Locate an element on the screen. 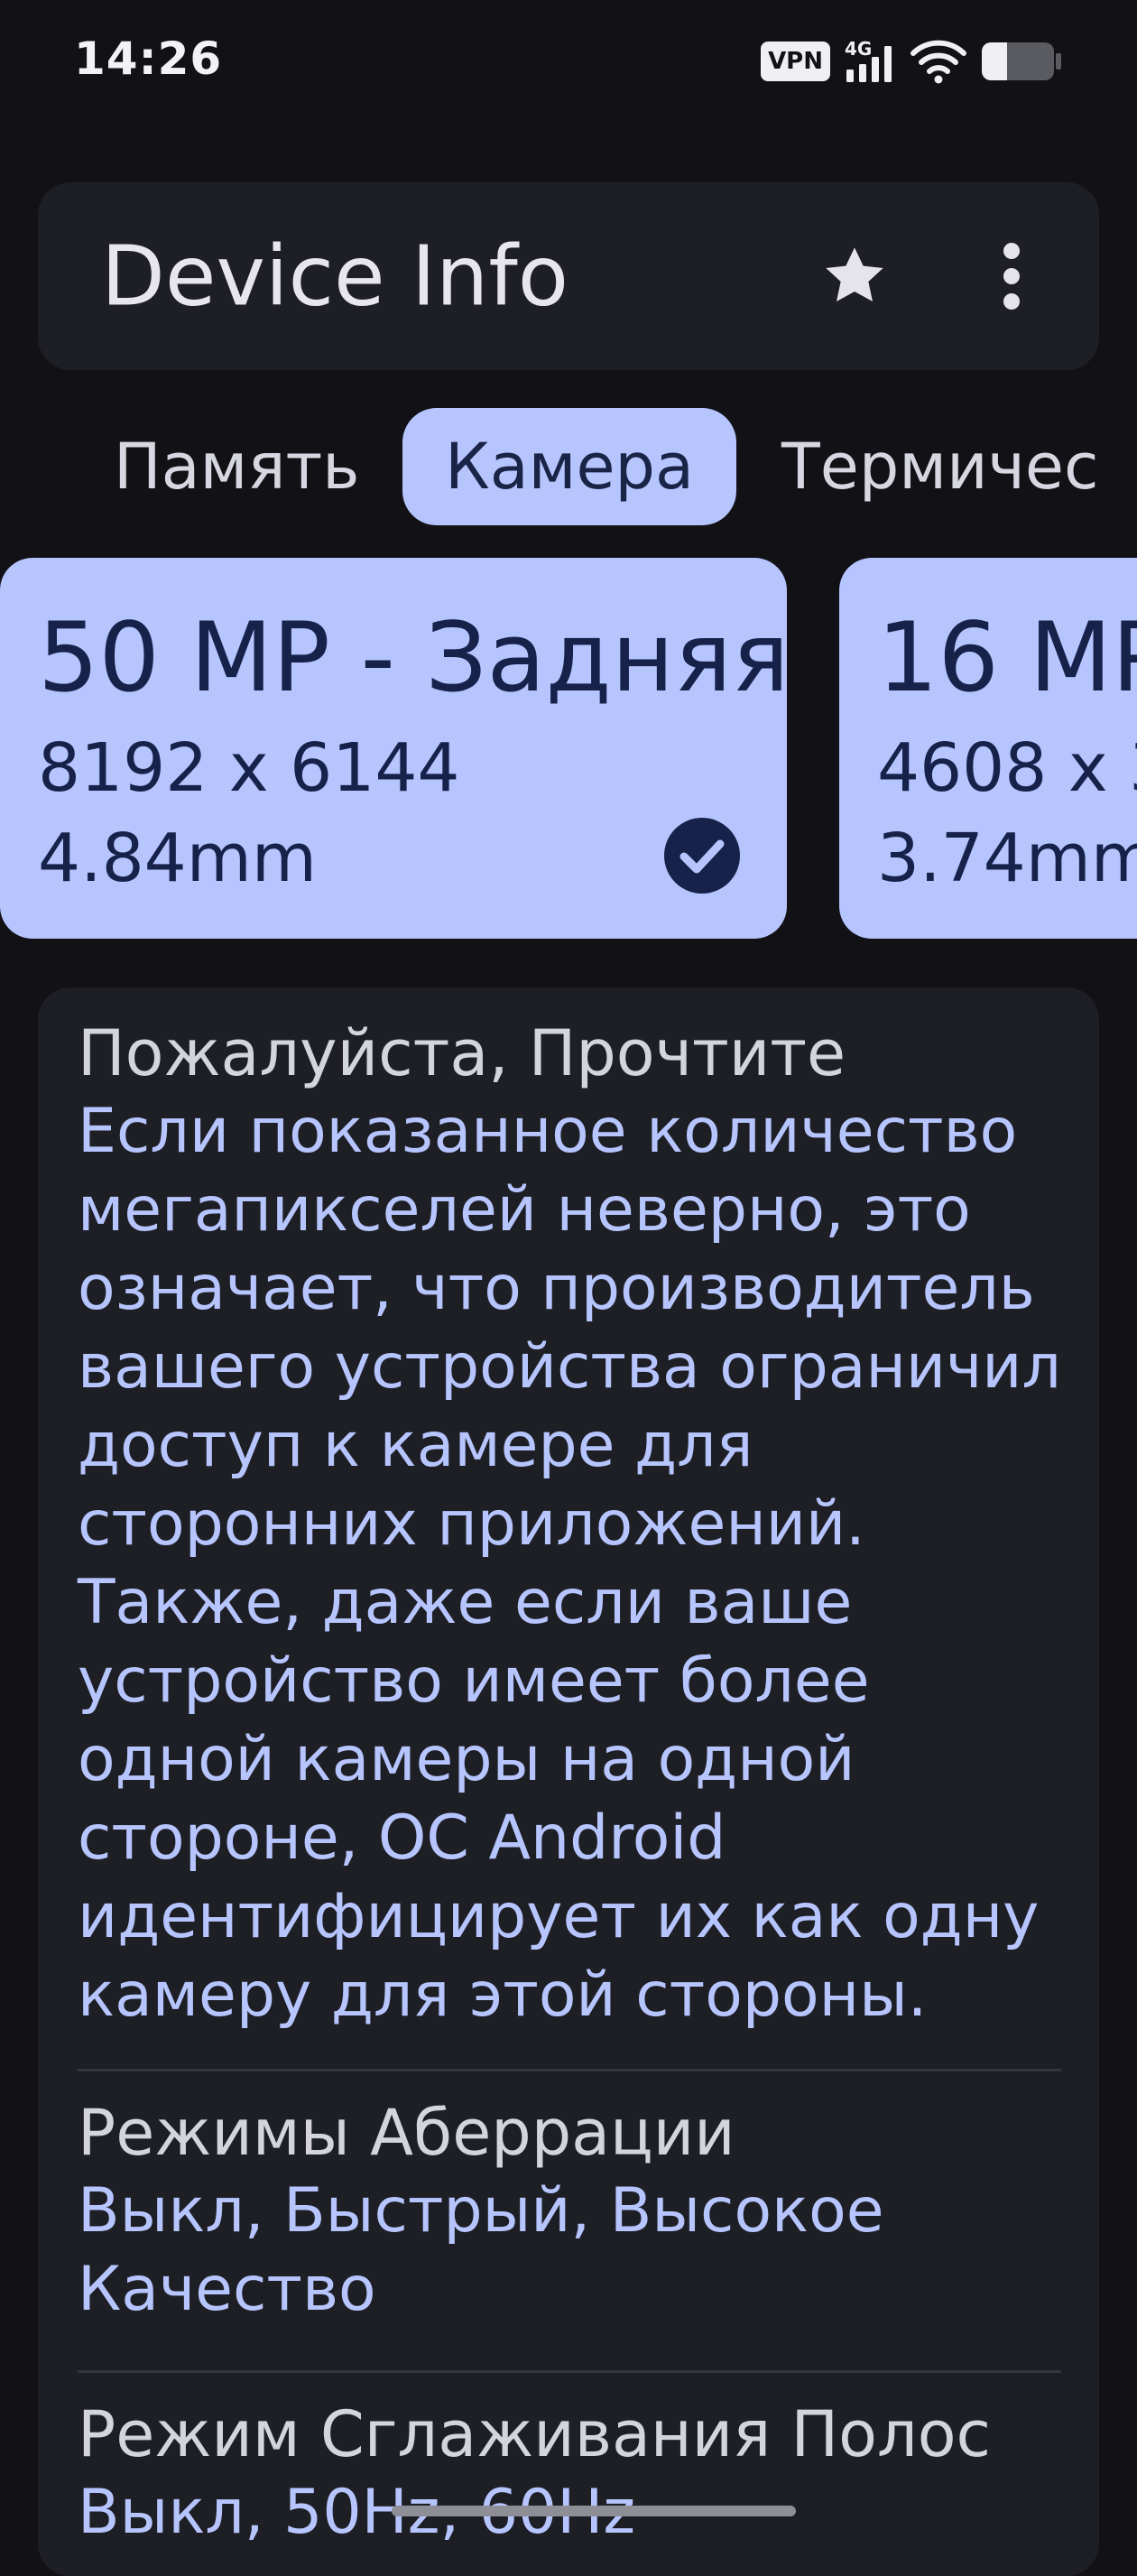 The height and width of the screenshot is (2576, 1137). more-options-button is located at coordinates (1012, 276).